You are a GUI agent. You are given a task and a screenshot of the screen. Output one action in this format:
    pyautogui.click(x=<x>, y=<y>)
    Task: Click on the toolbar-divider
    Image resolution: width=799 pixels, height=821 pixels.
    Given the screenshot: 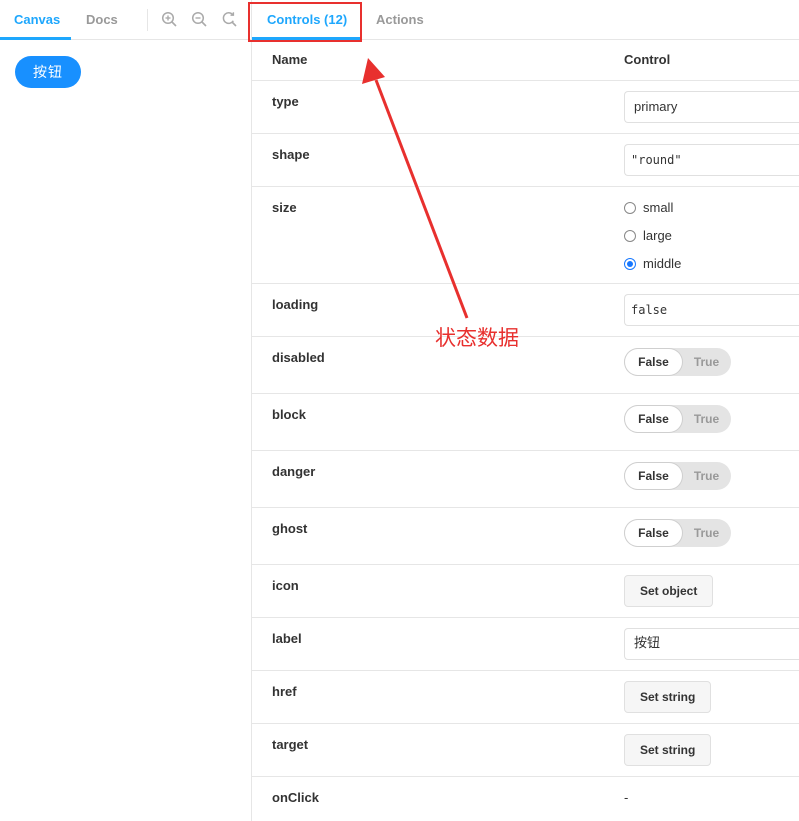 What is the action you would take?
    pyautogui.click(x=147, y=20)
    